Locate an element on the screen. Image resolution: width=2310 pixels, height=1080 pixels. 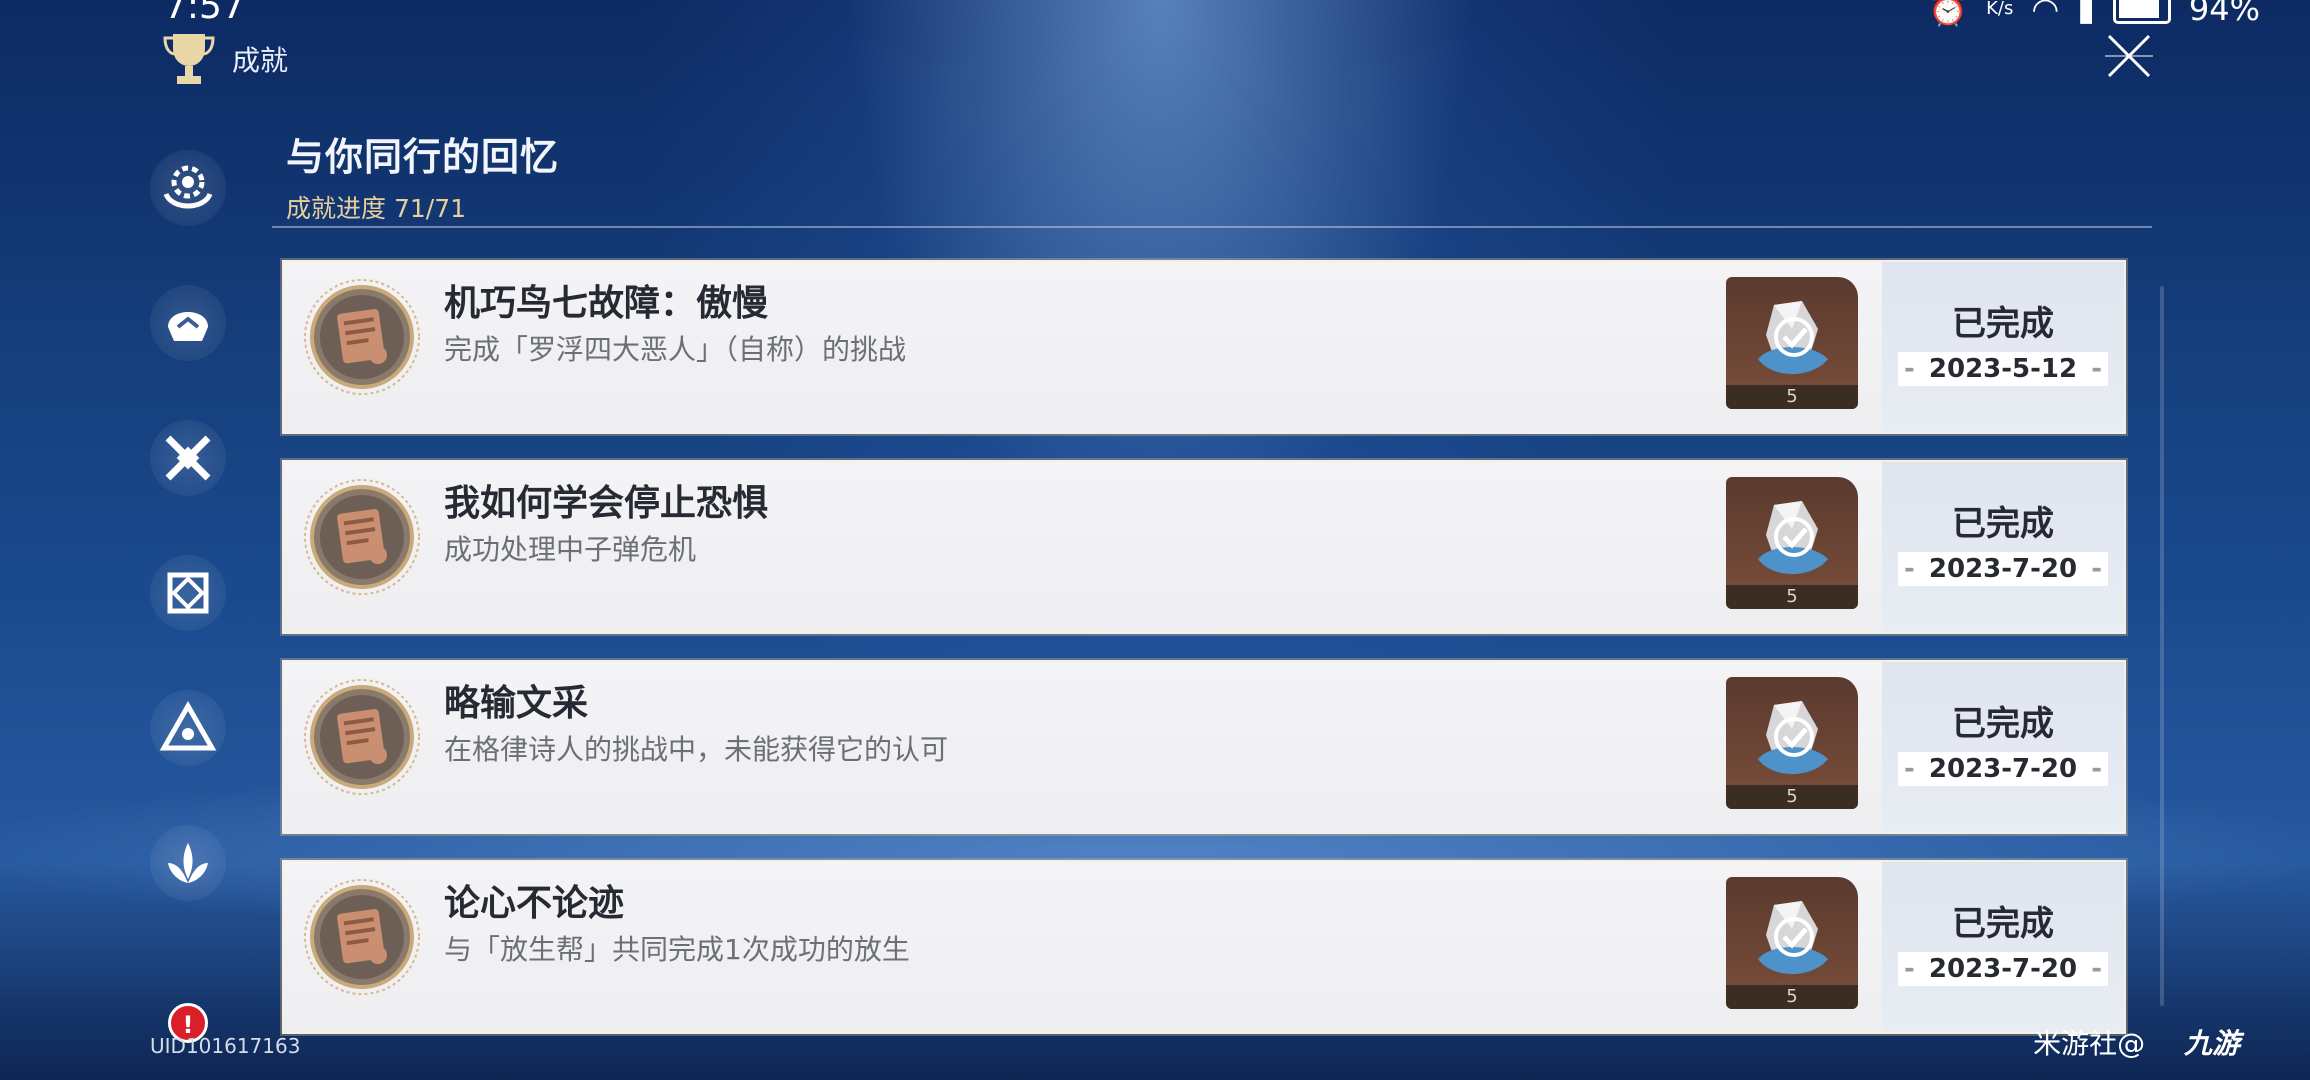
gear-hands-icon is located at coordinates (188, 187).